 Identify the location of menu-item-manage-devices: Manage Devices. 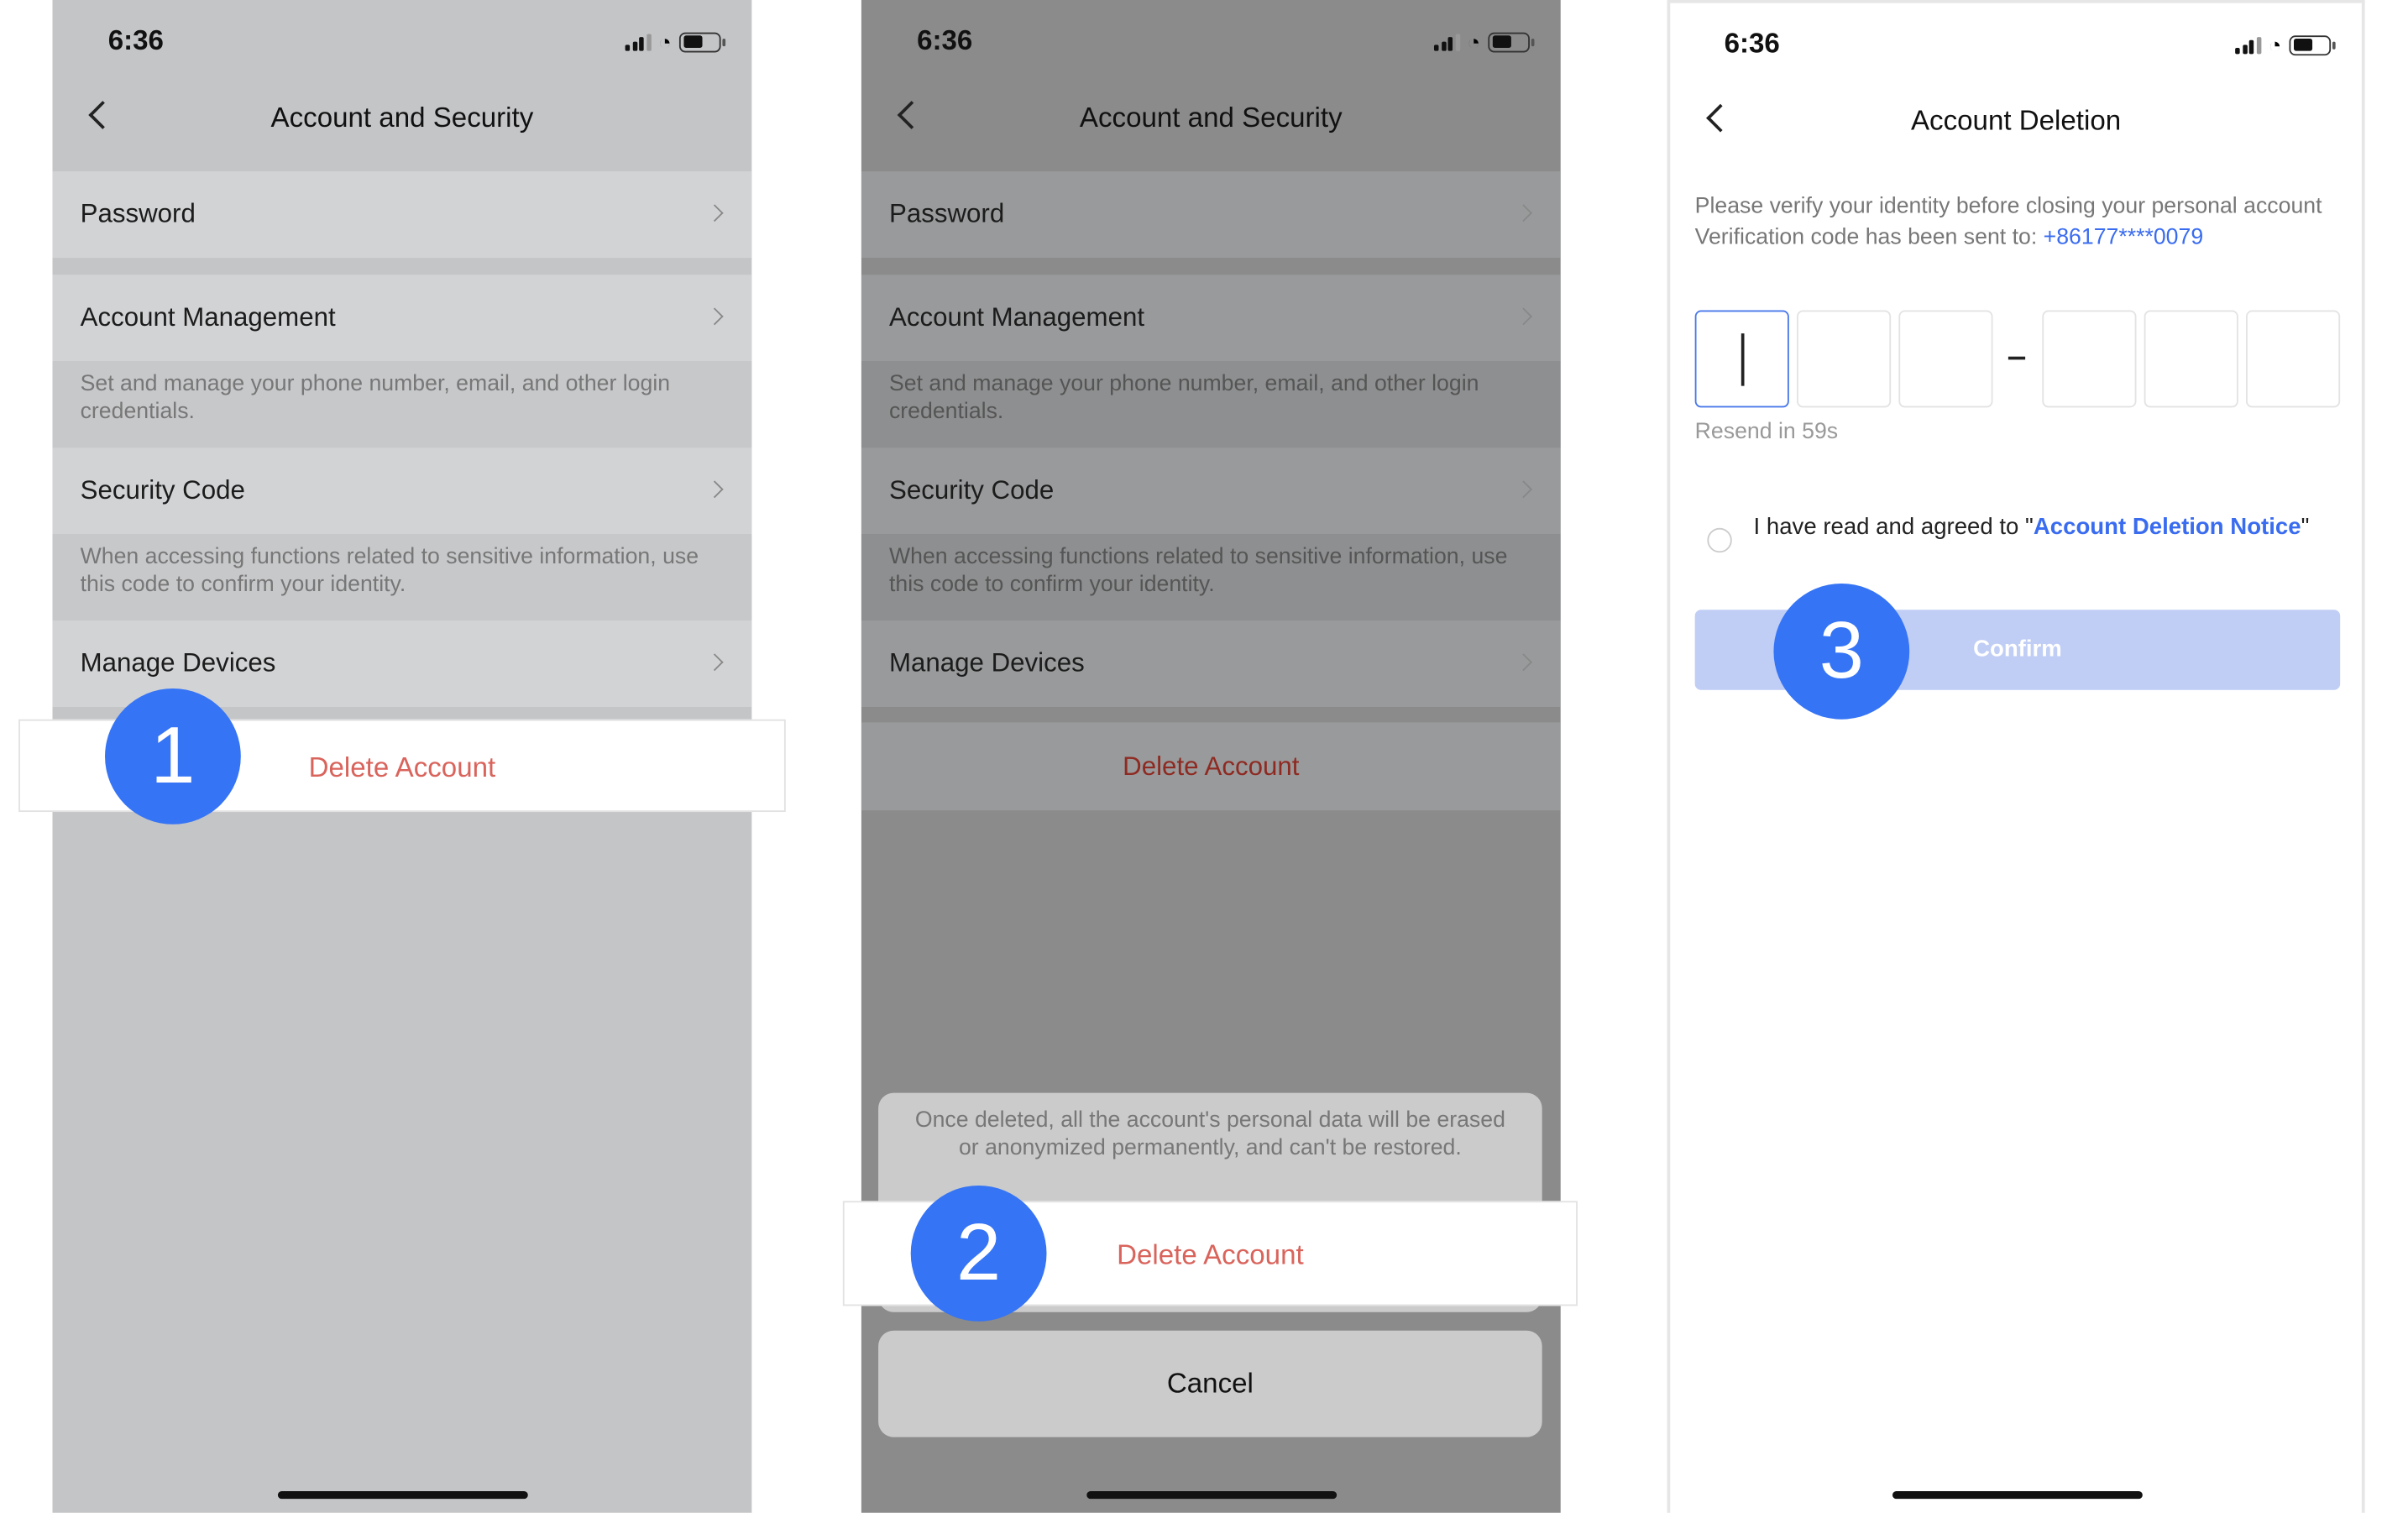
(1211, 664).